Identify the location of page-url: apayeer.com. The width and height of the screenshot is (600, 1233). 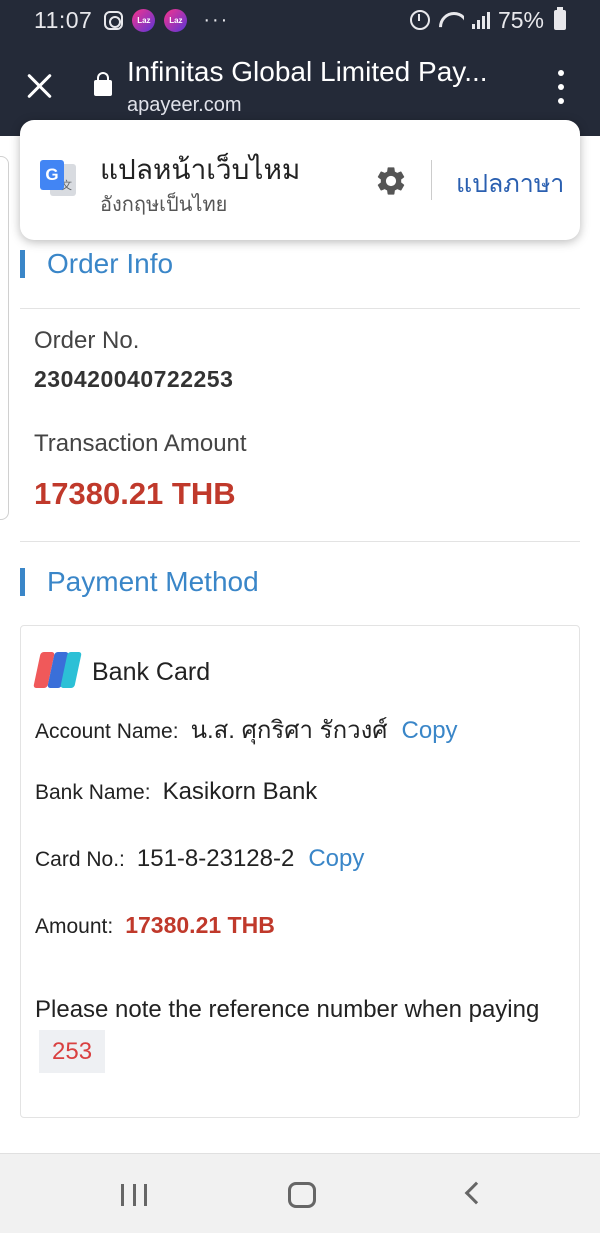
(184, 105).